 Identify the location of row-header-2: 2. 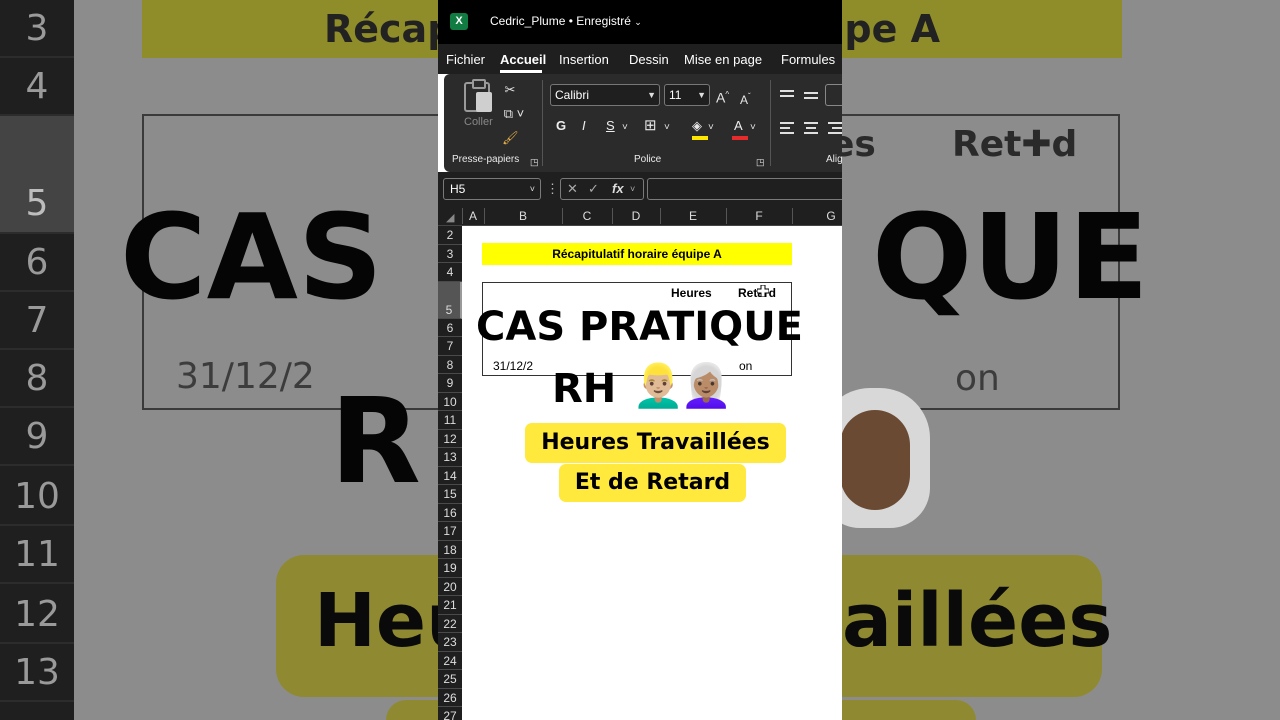
(450, 235).